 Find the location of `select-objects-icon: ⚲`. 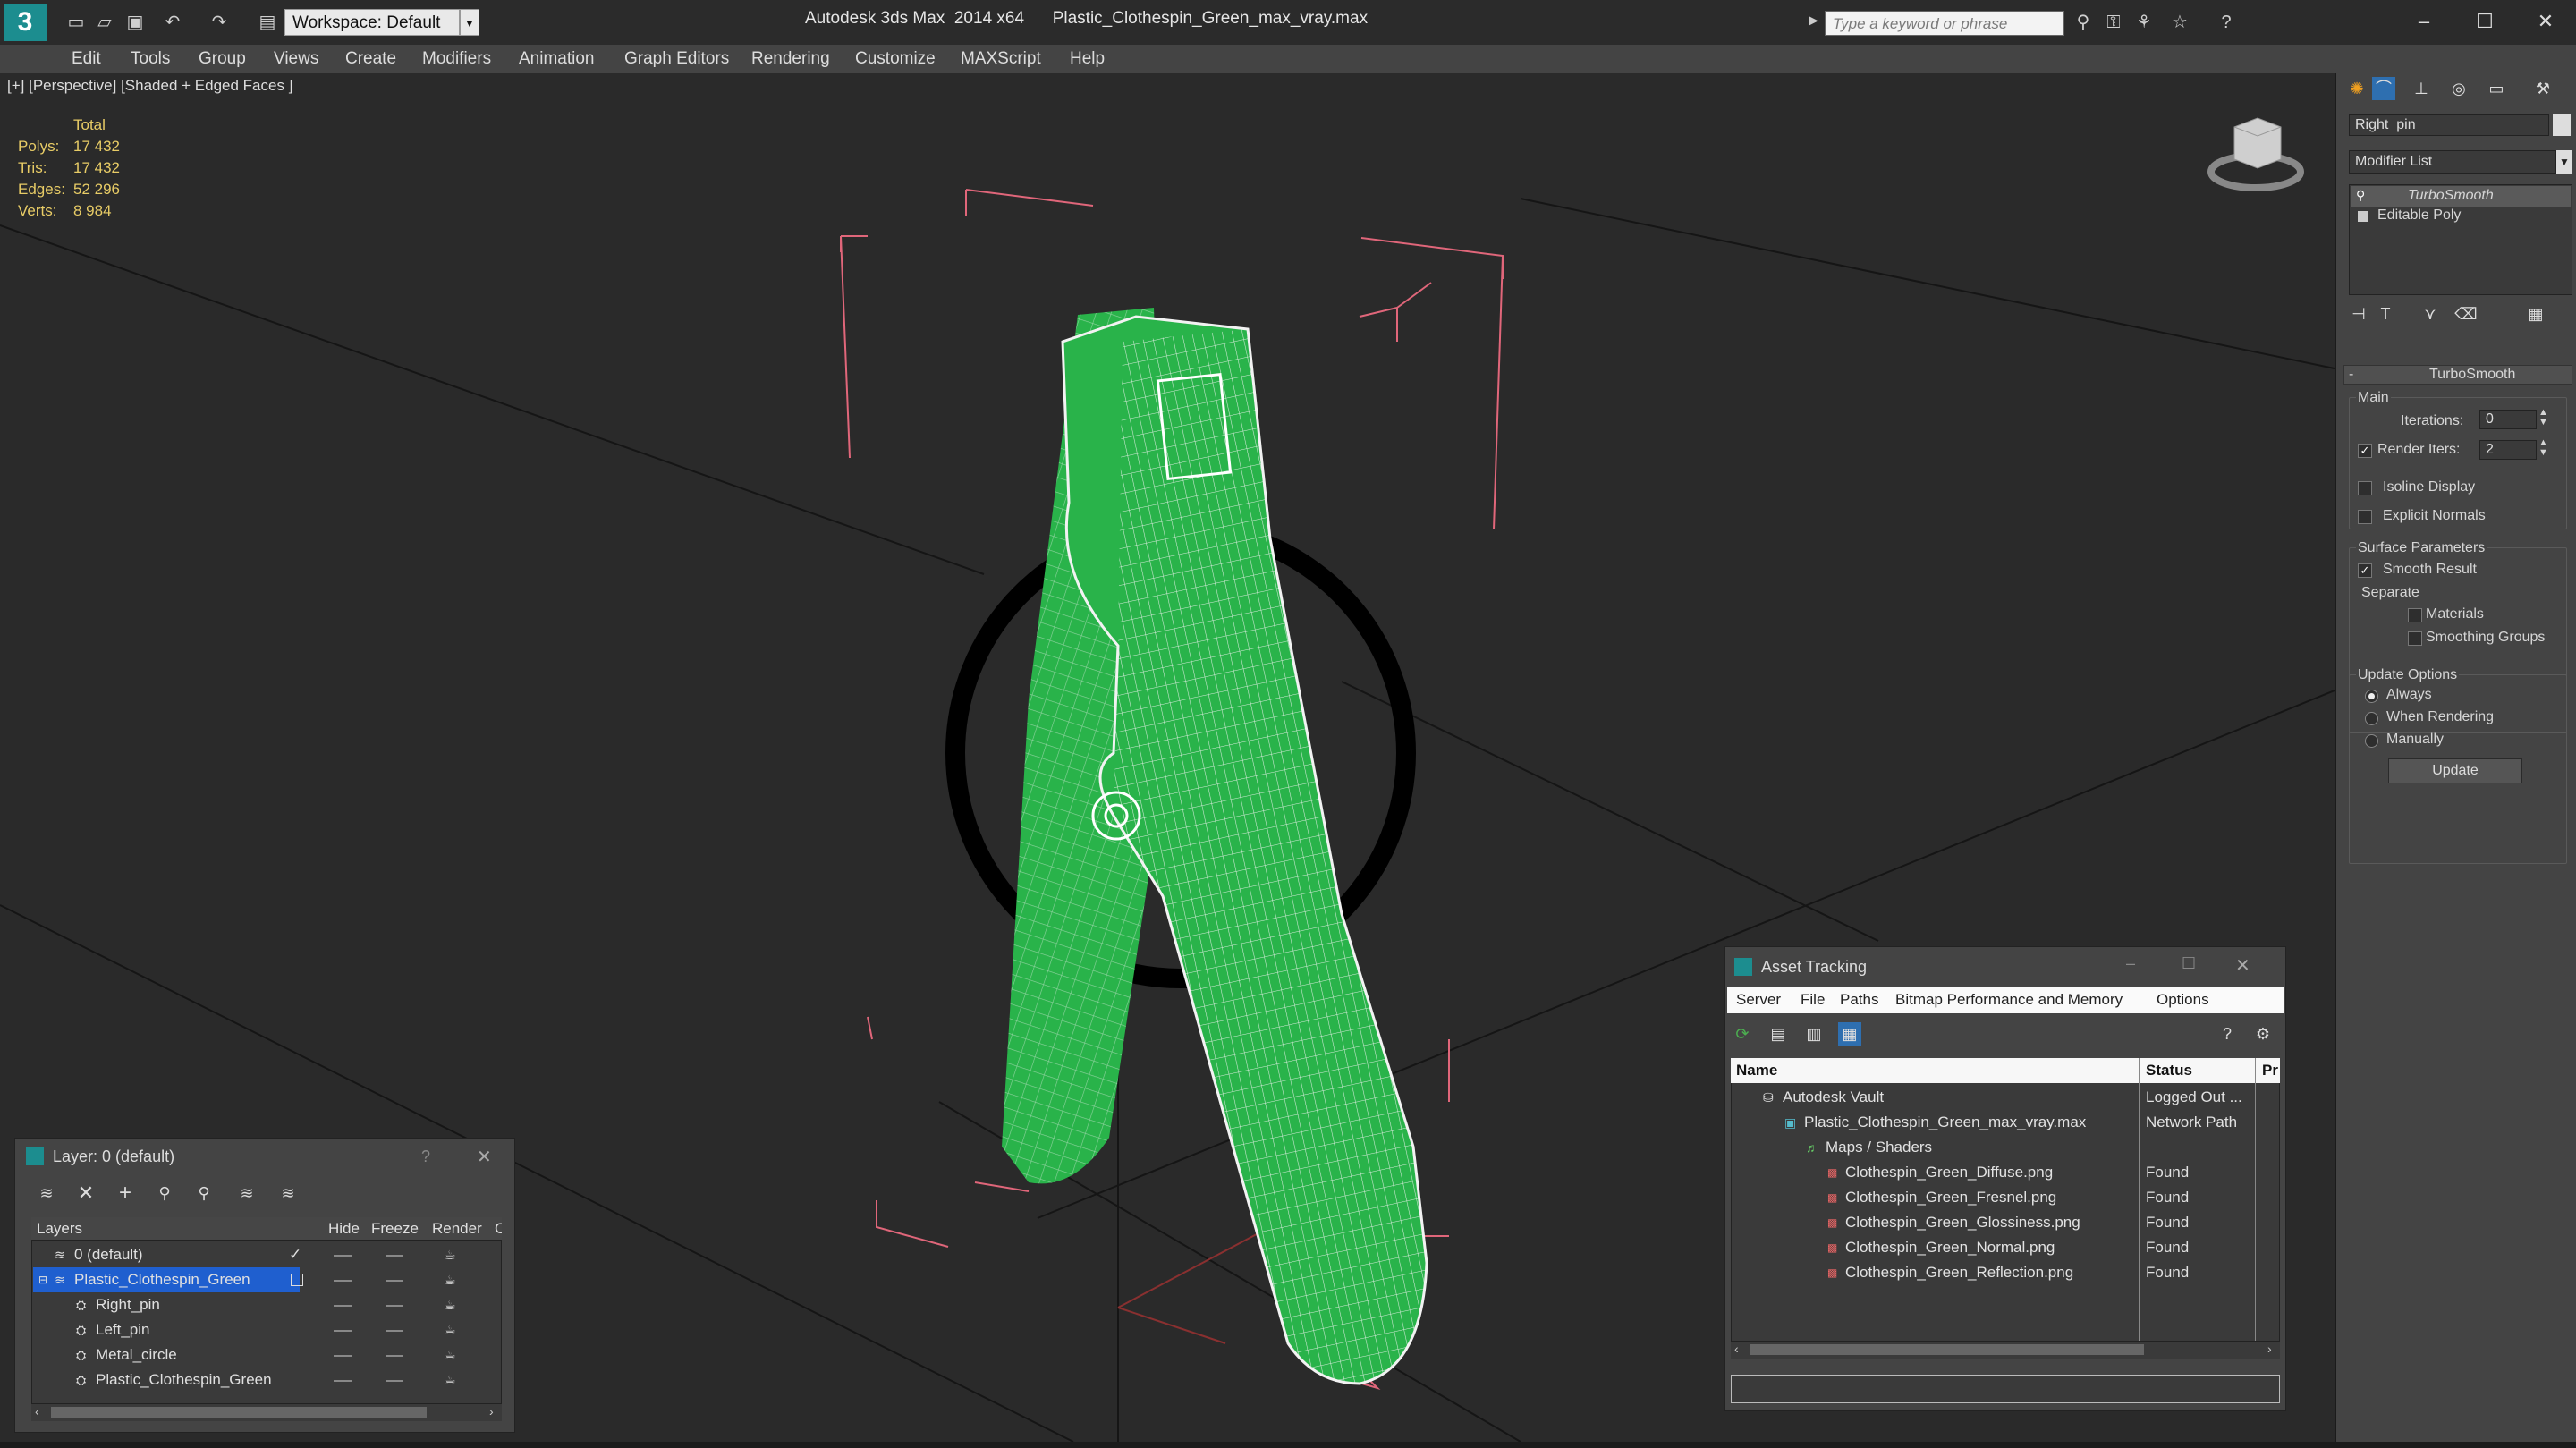

select-objects-icon: ⚲ is located at coordinates (164, 1193).